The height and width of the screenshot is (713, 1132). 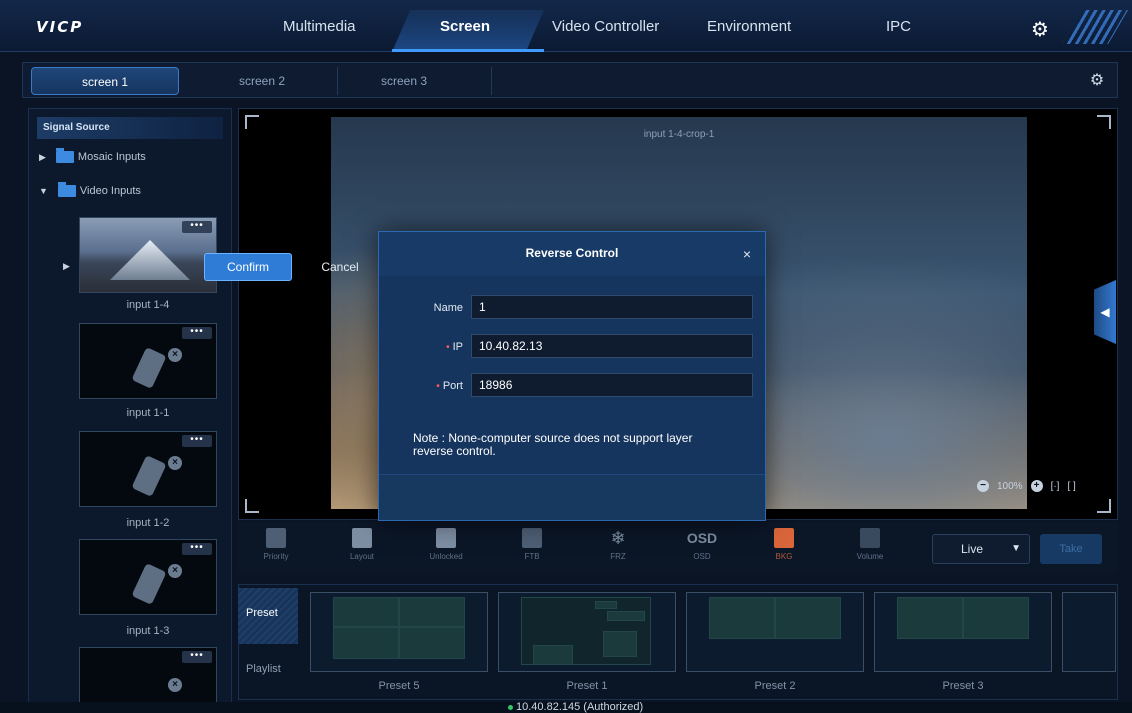 What do you see at coordinates (612, 307) in the screenshot?
I see `name-field: 1` at bounding box center [612, 307].